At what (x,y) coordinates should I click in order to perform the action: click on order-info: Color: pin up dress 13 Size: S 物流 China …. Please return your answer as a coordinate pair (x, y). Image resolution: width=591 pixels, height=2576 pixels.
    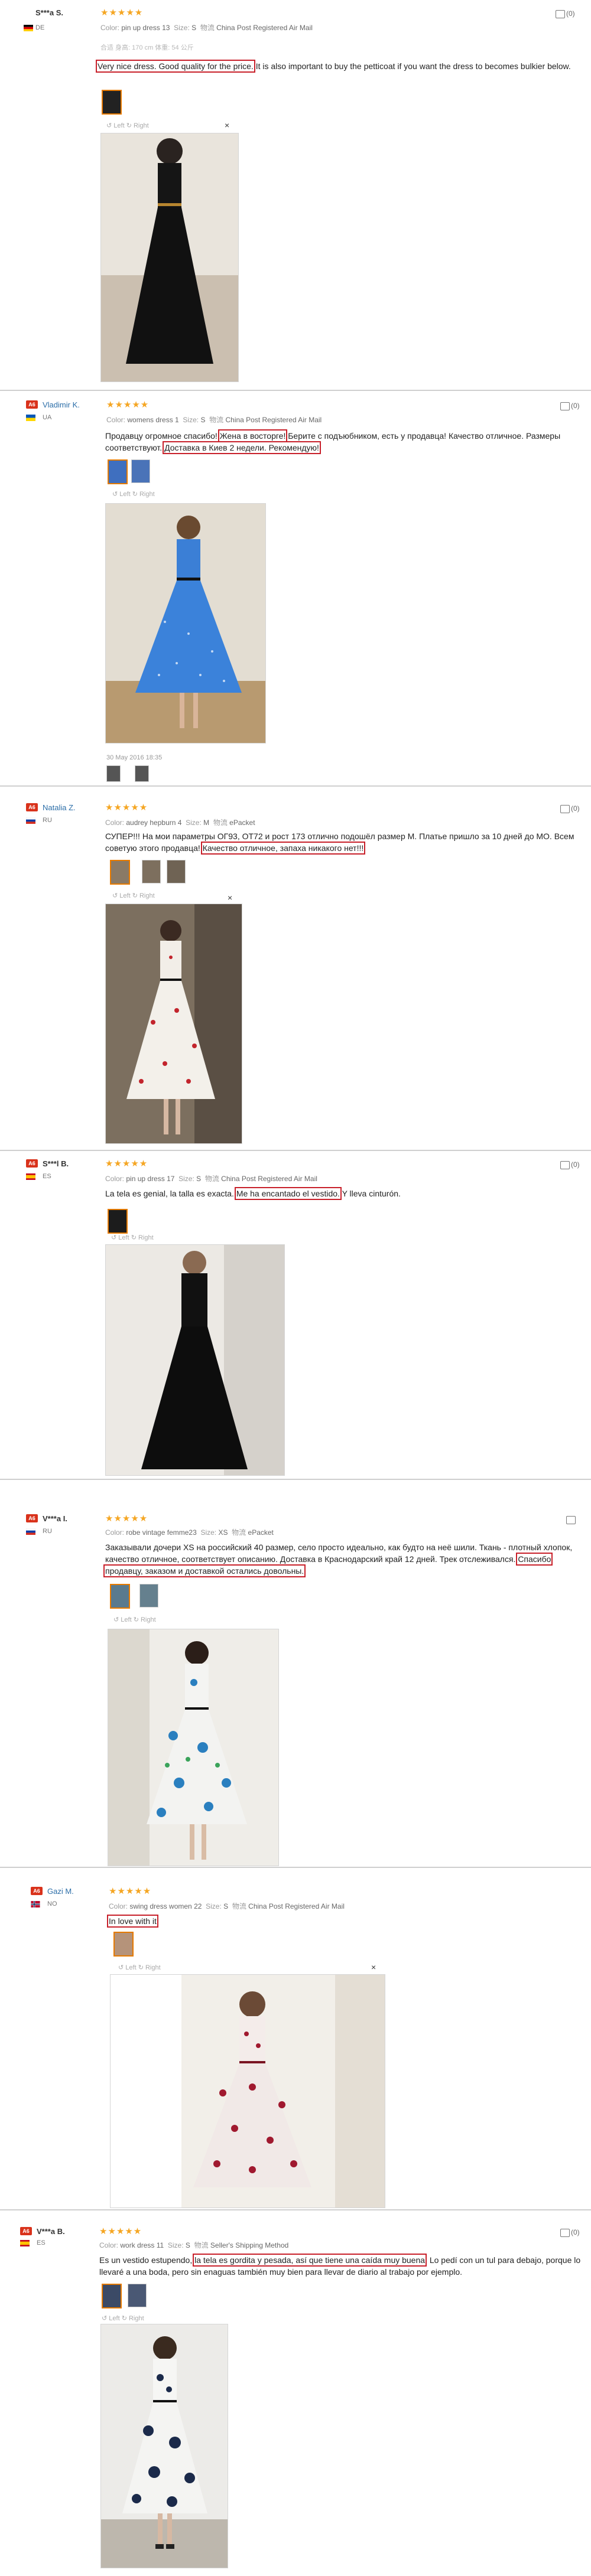
    Looking at the image, I should click on (206, 28).